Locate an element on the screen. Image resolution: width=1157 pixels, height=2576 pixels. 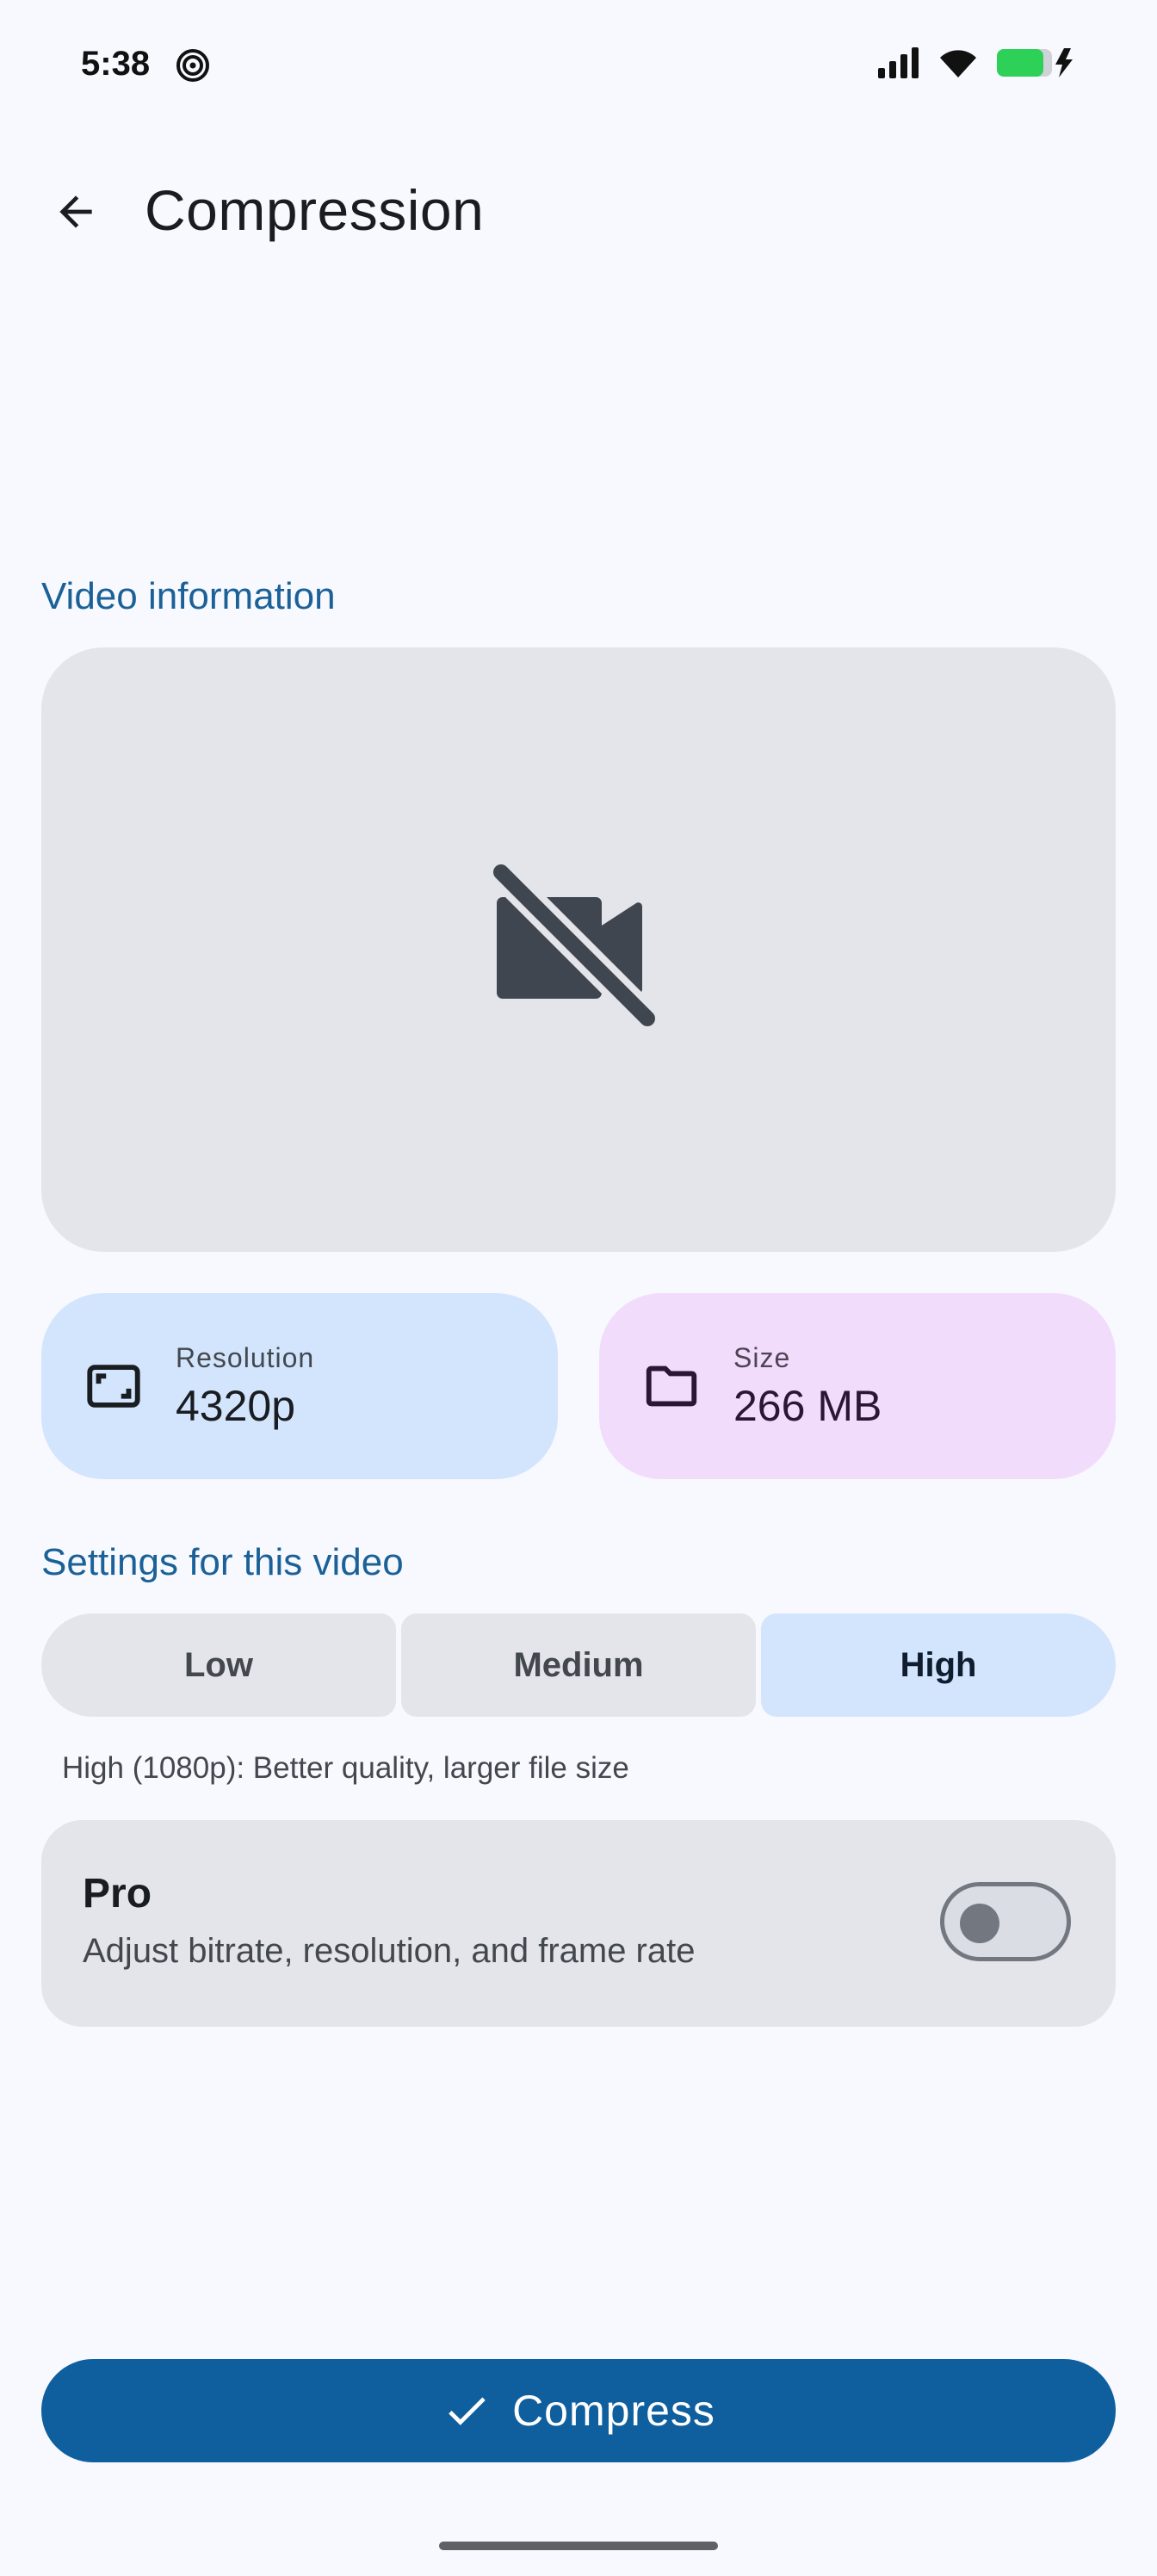
size-label: Size is located at coordinates (762, 1357).